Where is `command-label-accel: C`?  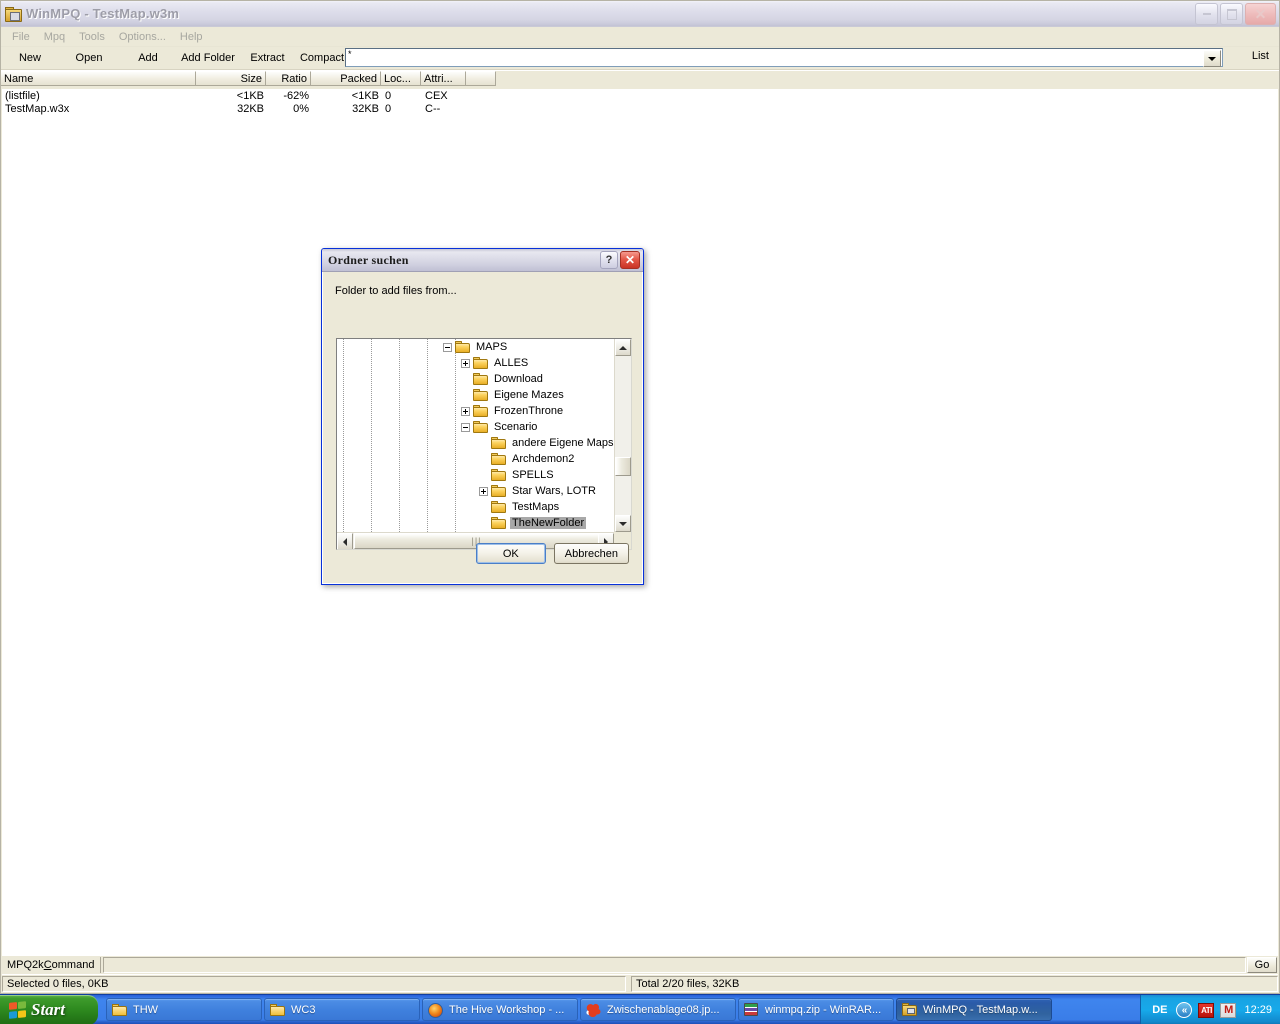
command-label-accel: C is located at coordinates (47, 965).